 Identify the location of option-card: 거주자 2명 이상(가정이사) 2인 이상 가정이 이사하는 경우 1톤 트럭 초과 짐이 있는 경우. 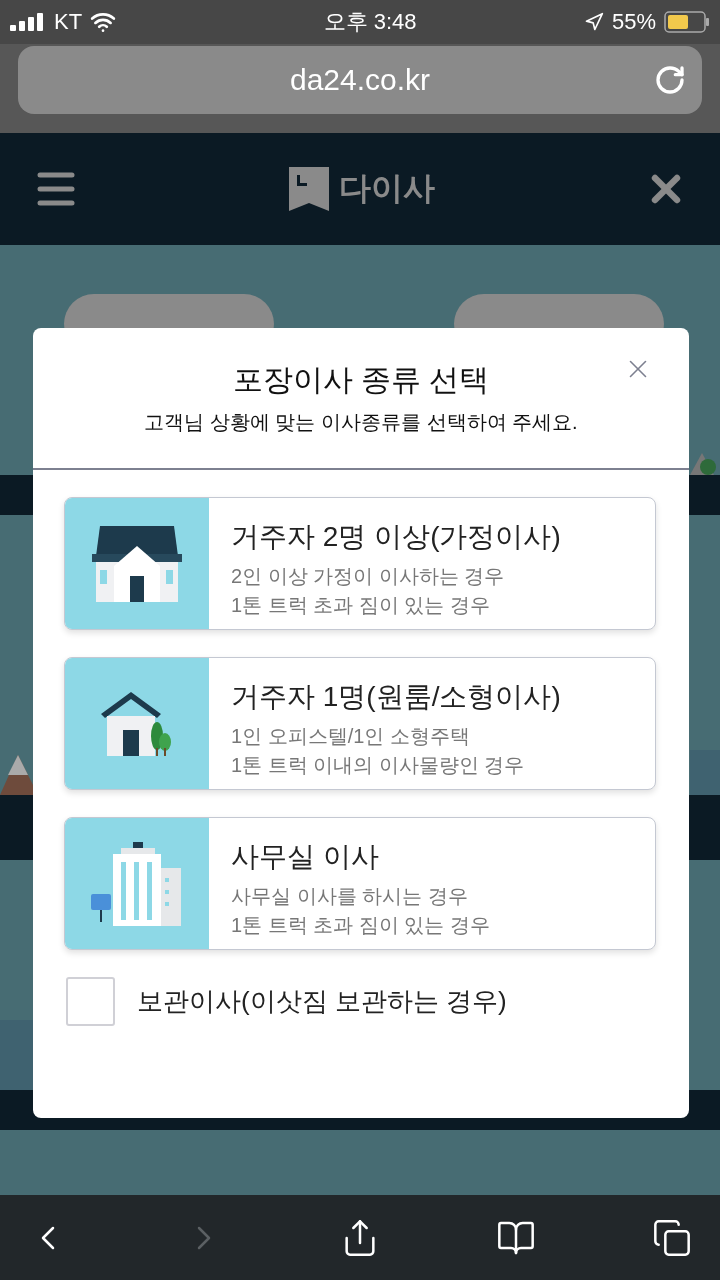
(360, 563).